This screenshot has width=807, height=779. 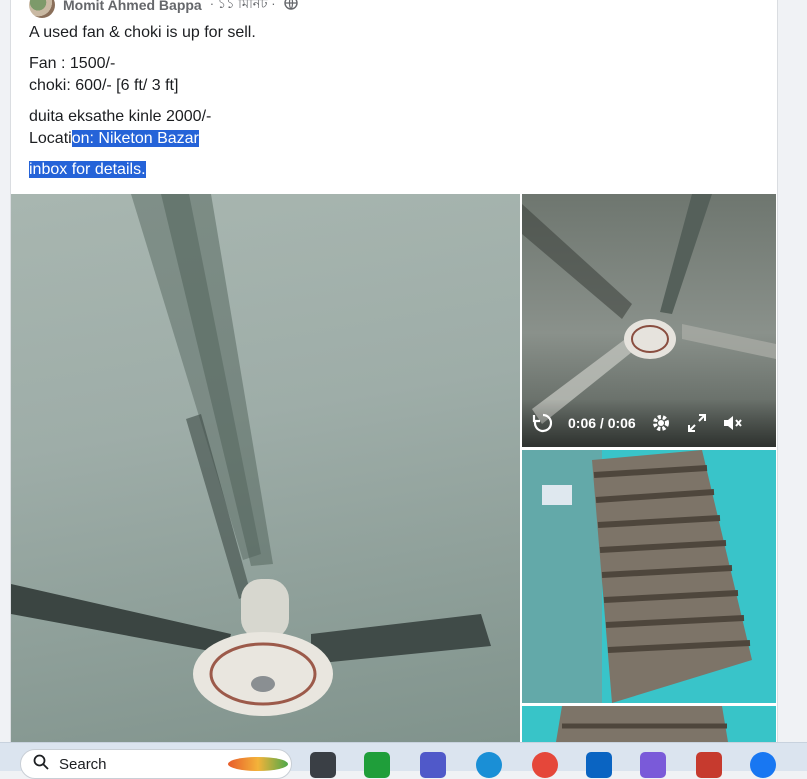 What do you see at coordinates (42, 9) in the screenshot?
I see `avatar` at bounding box center [42, 9].